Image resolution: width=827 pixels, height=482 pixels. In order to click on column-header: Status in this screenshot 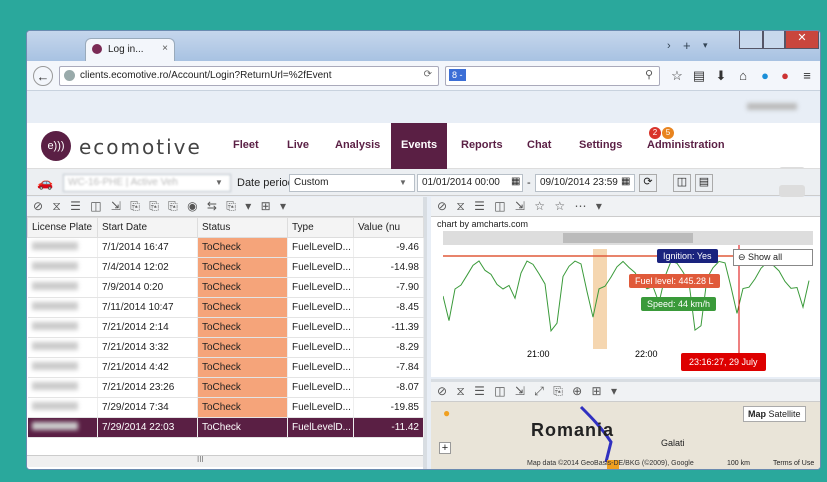, I will do `click(242, 227)`.